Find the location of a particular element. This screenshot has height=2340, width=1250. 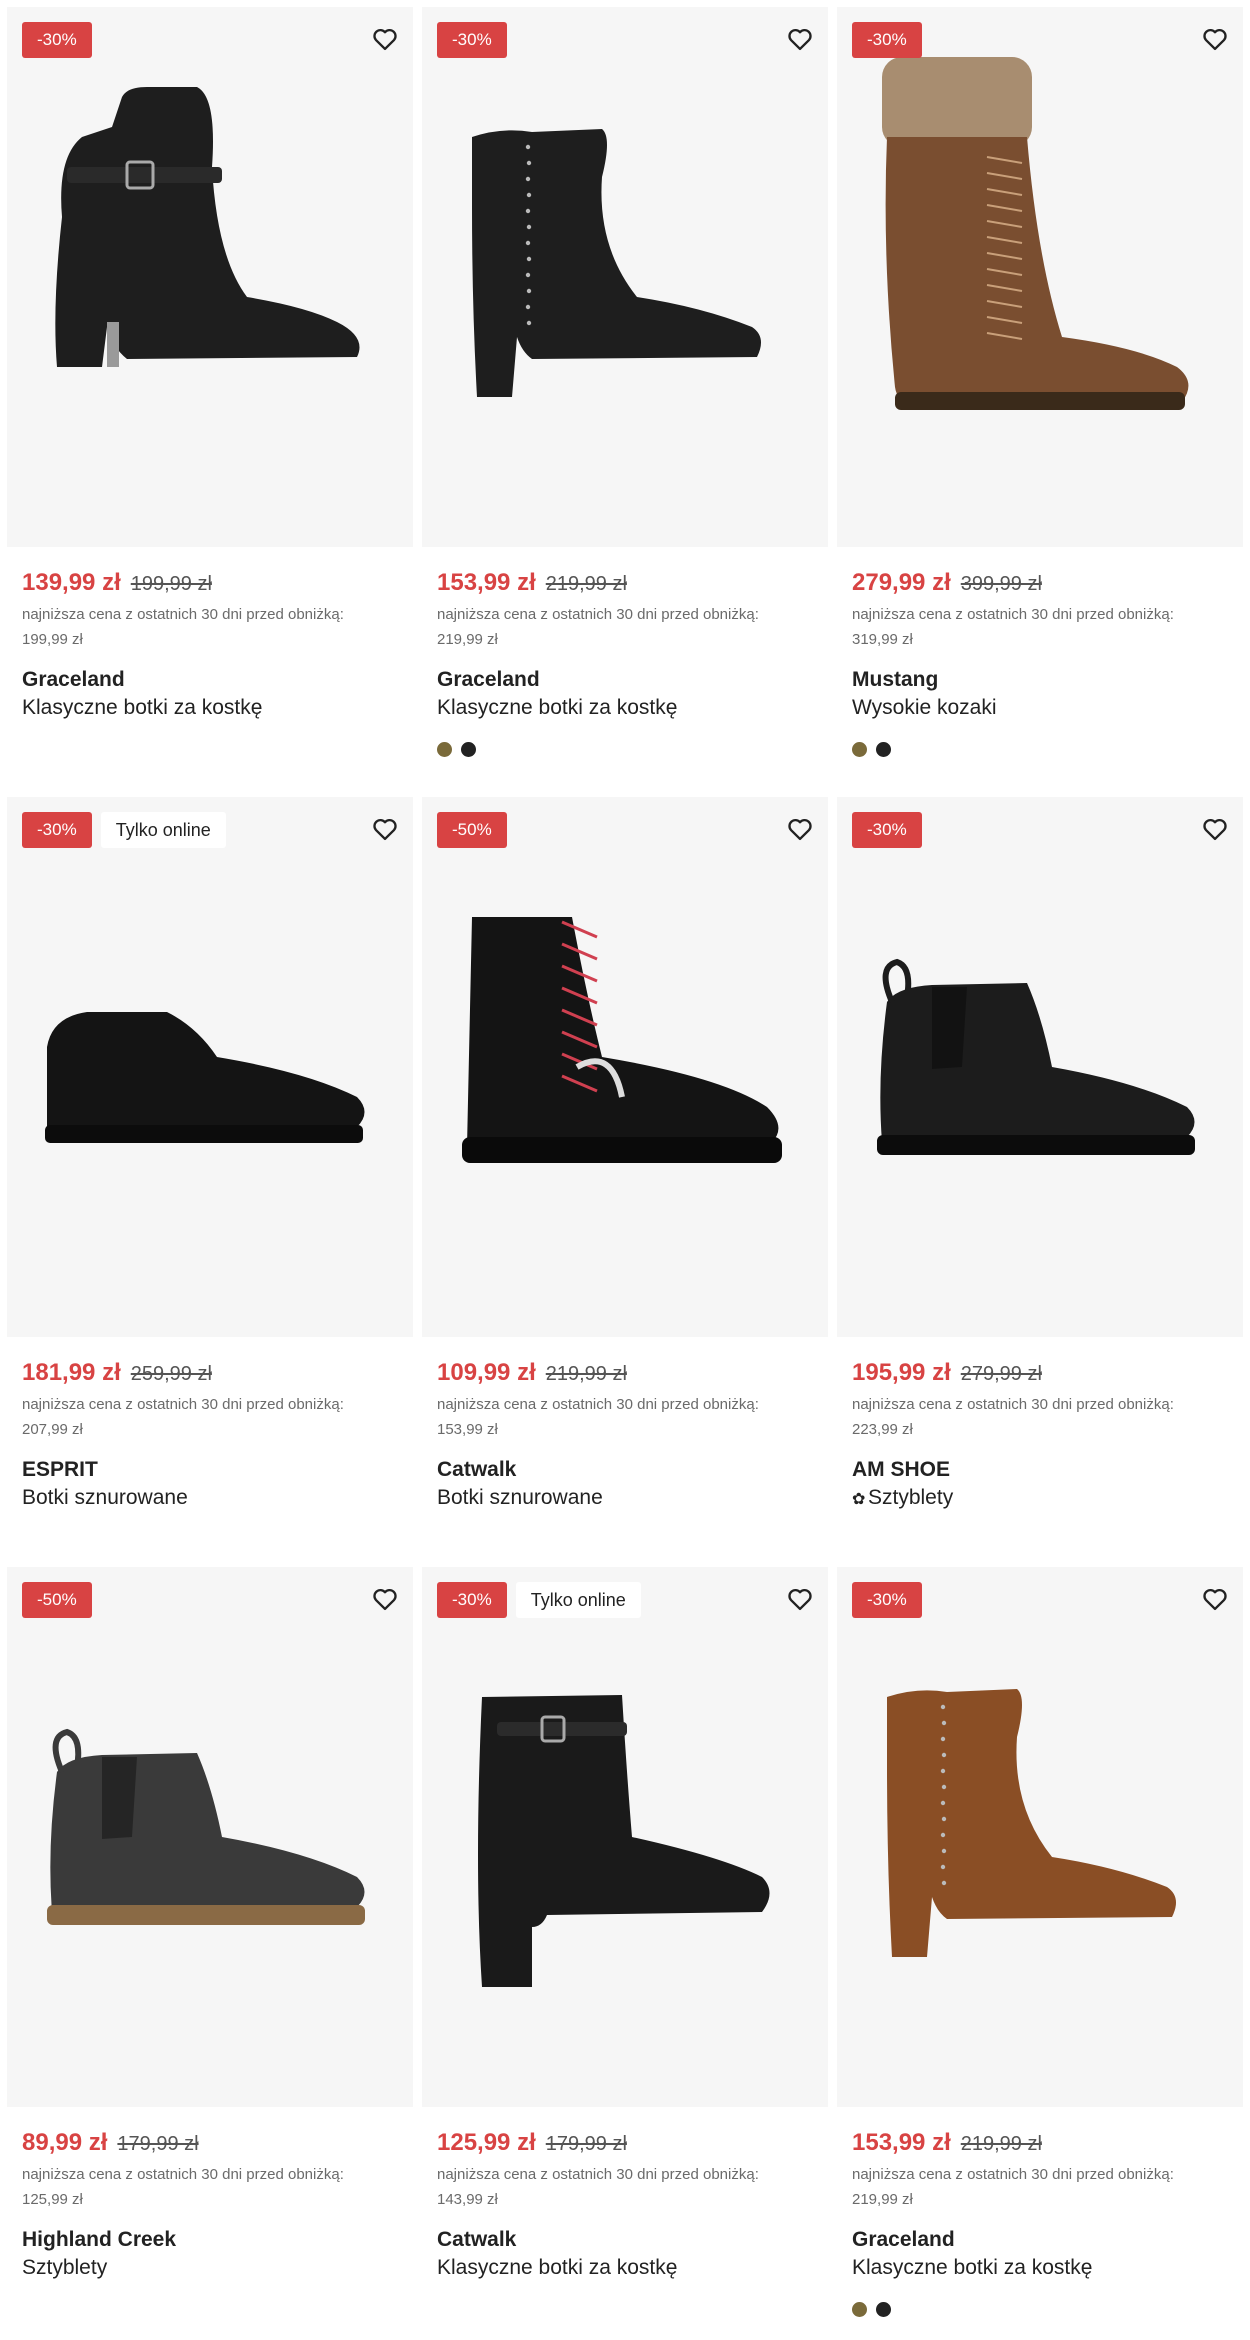

old-price: 179,99 zł is located at coordinates (586, 2144).